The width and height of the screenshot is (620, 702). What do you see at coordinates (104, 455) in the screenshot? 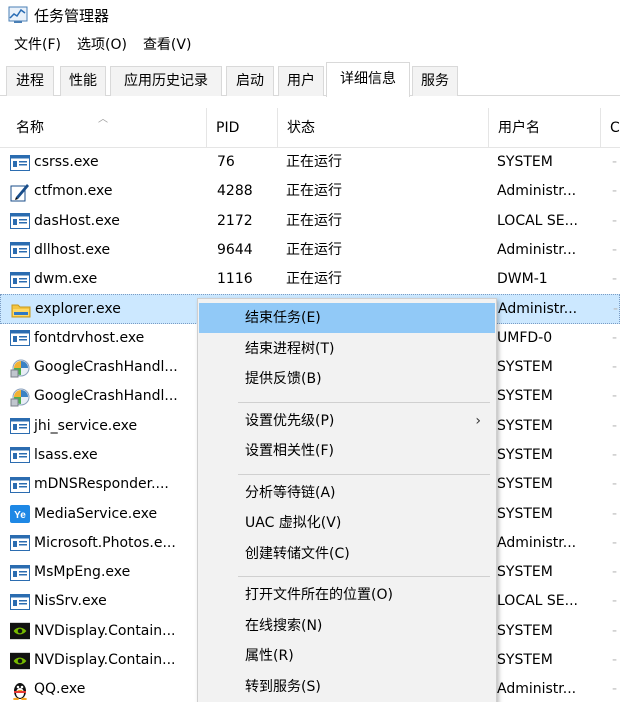
I see `process-name-cell: lsass.exe` at bounding box center [104, 455].